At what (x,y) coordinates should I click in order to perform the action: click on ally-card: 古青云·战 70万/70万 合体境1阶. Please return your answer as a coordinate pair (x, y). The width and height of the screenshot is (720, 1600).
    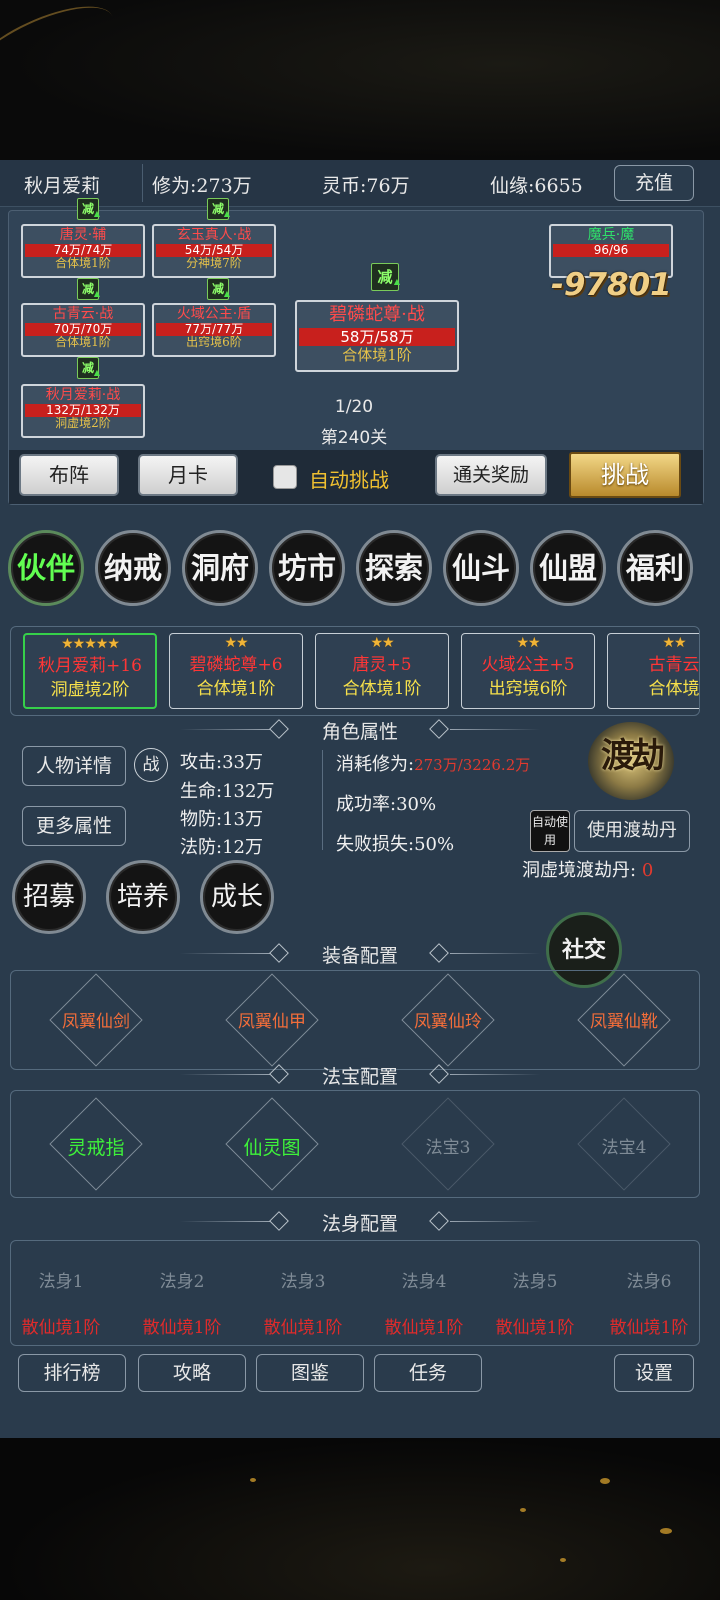
    Looking at the image, I should click on (83, 330).